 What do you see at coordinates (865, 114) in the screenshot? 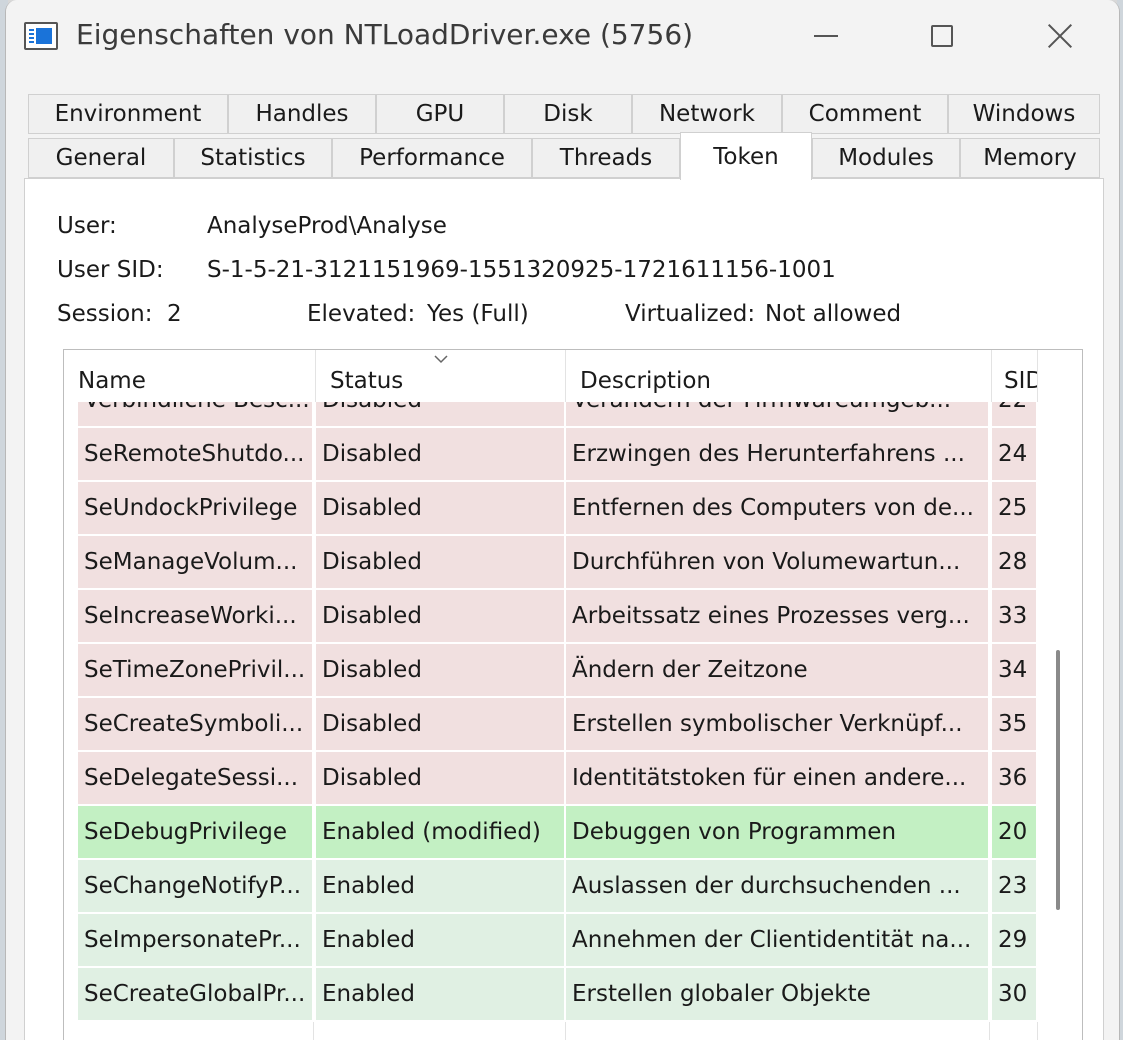
I see `tab-comment: Comment` at bounding box center [865, 114].